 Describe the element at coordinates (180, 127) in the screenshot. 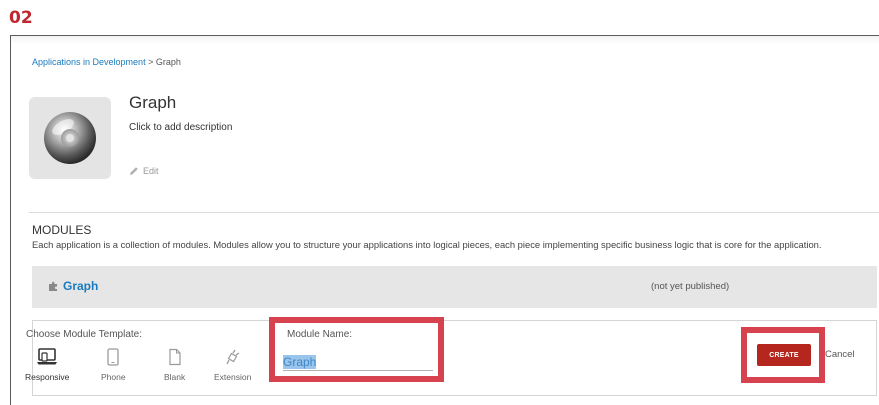

I see `app-description: Click to add description` at that location.